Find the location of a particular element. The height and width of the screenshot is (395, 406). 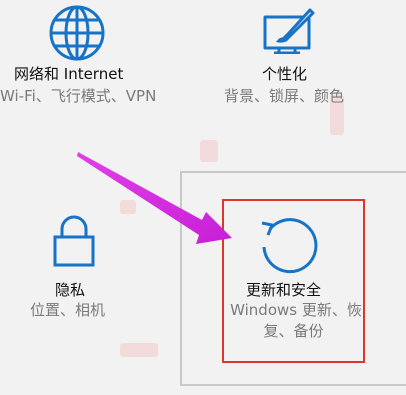

tile-personalization-subtitle: 背景、锁屏、颜色 is located at coordinates (284, 96).